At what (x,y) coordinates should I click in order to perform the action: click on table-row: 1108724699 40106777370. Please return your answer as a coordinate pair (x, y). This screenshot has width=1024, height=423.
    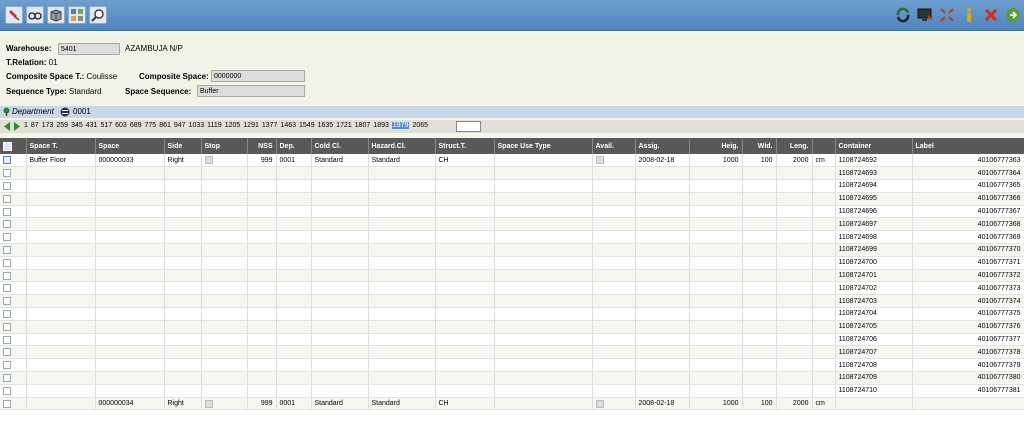
    Looking at the image, I should click on (512, 250).